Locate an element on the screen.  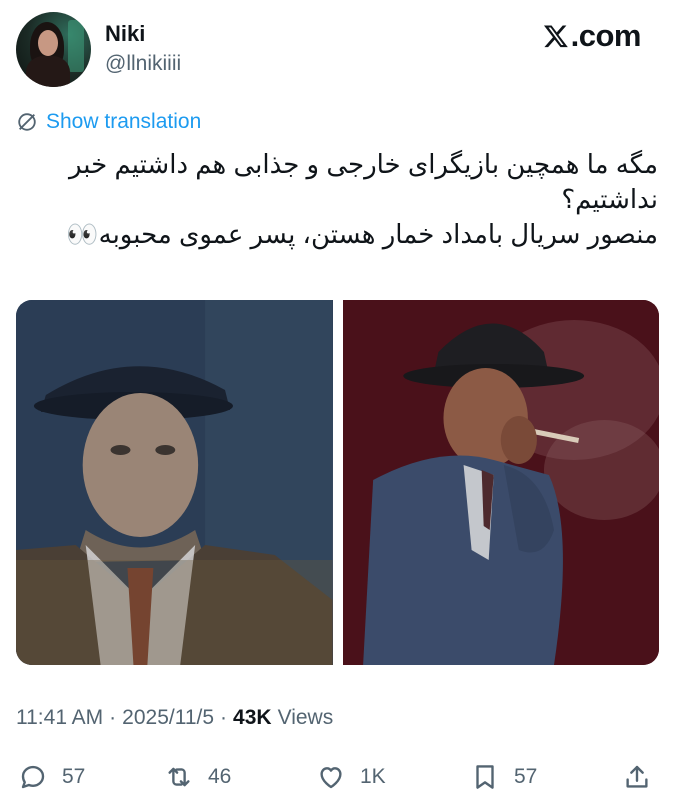
repost-icon is located at coordinates (179, 777).